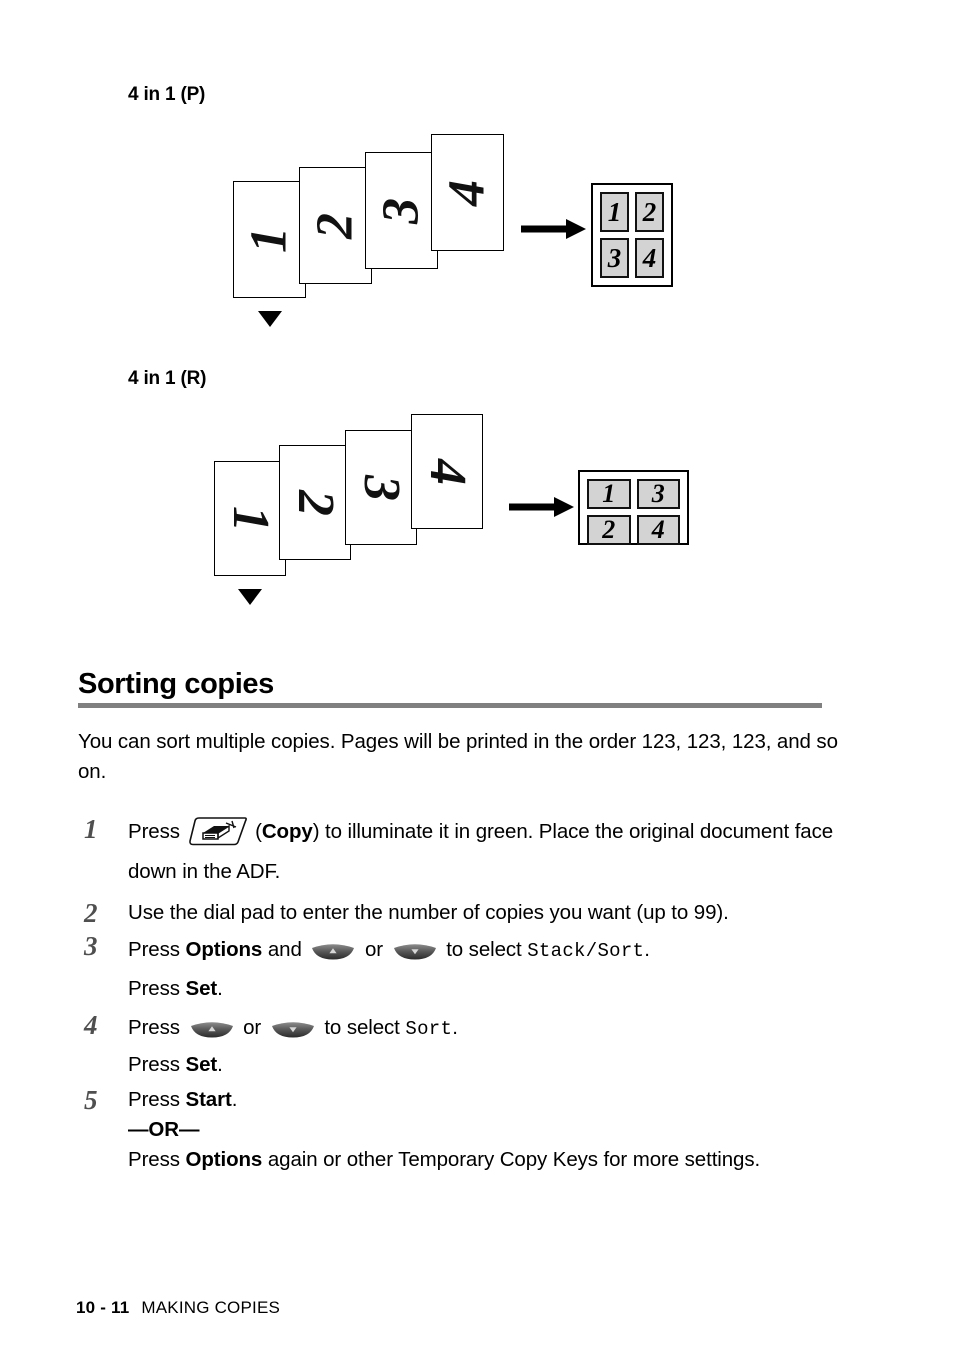  I want to click on step-number: 2, so click(91, 913).